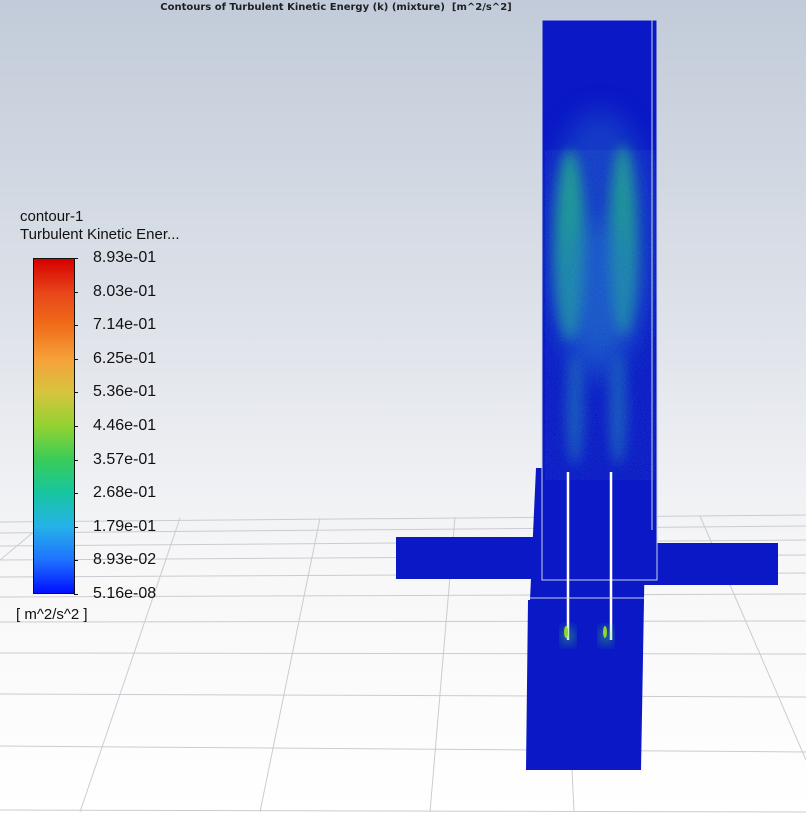  I want to click on colorbar-tick-label: 7.14e-01, so click(125, 324).